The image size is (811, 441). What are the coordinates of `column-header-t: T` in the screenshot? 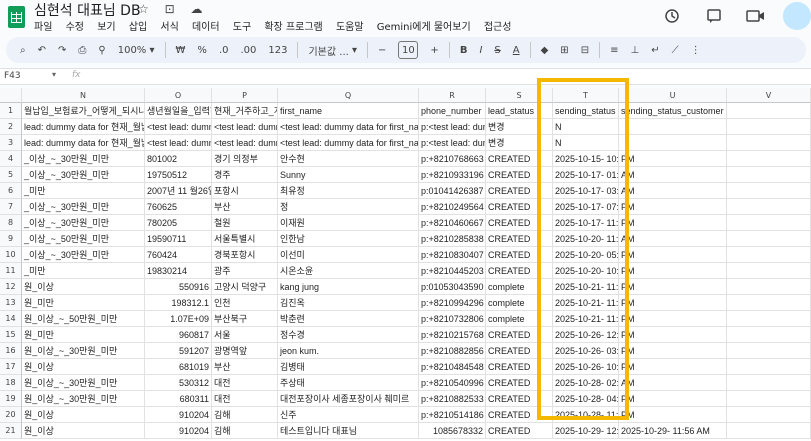 It's located at (586, 95).